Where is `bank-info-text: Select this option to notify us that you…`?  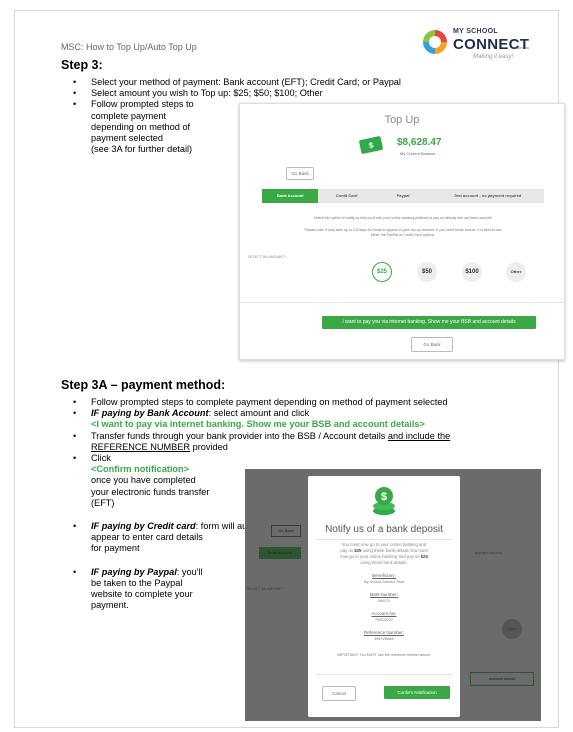 bank-info-text: Select this option to notify us that you… is located at coordinates (403, 218).